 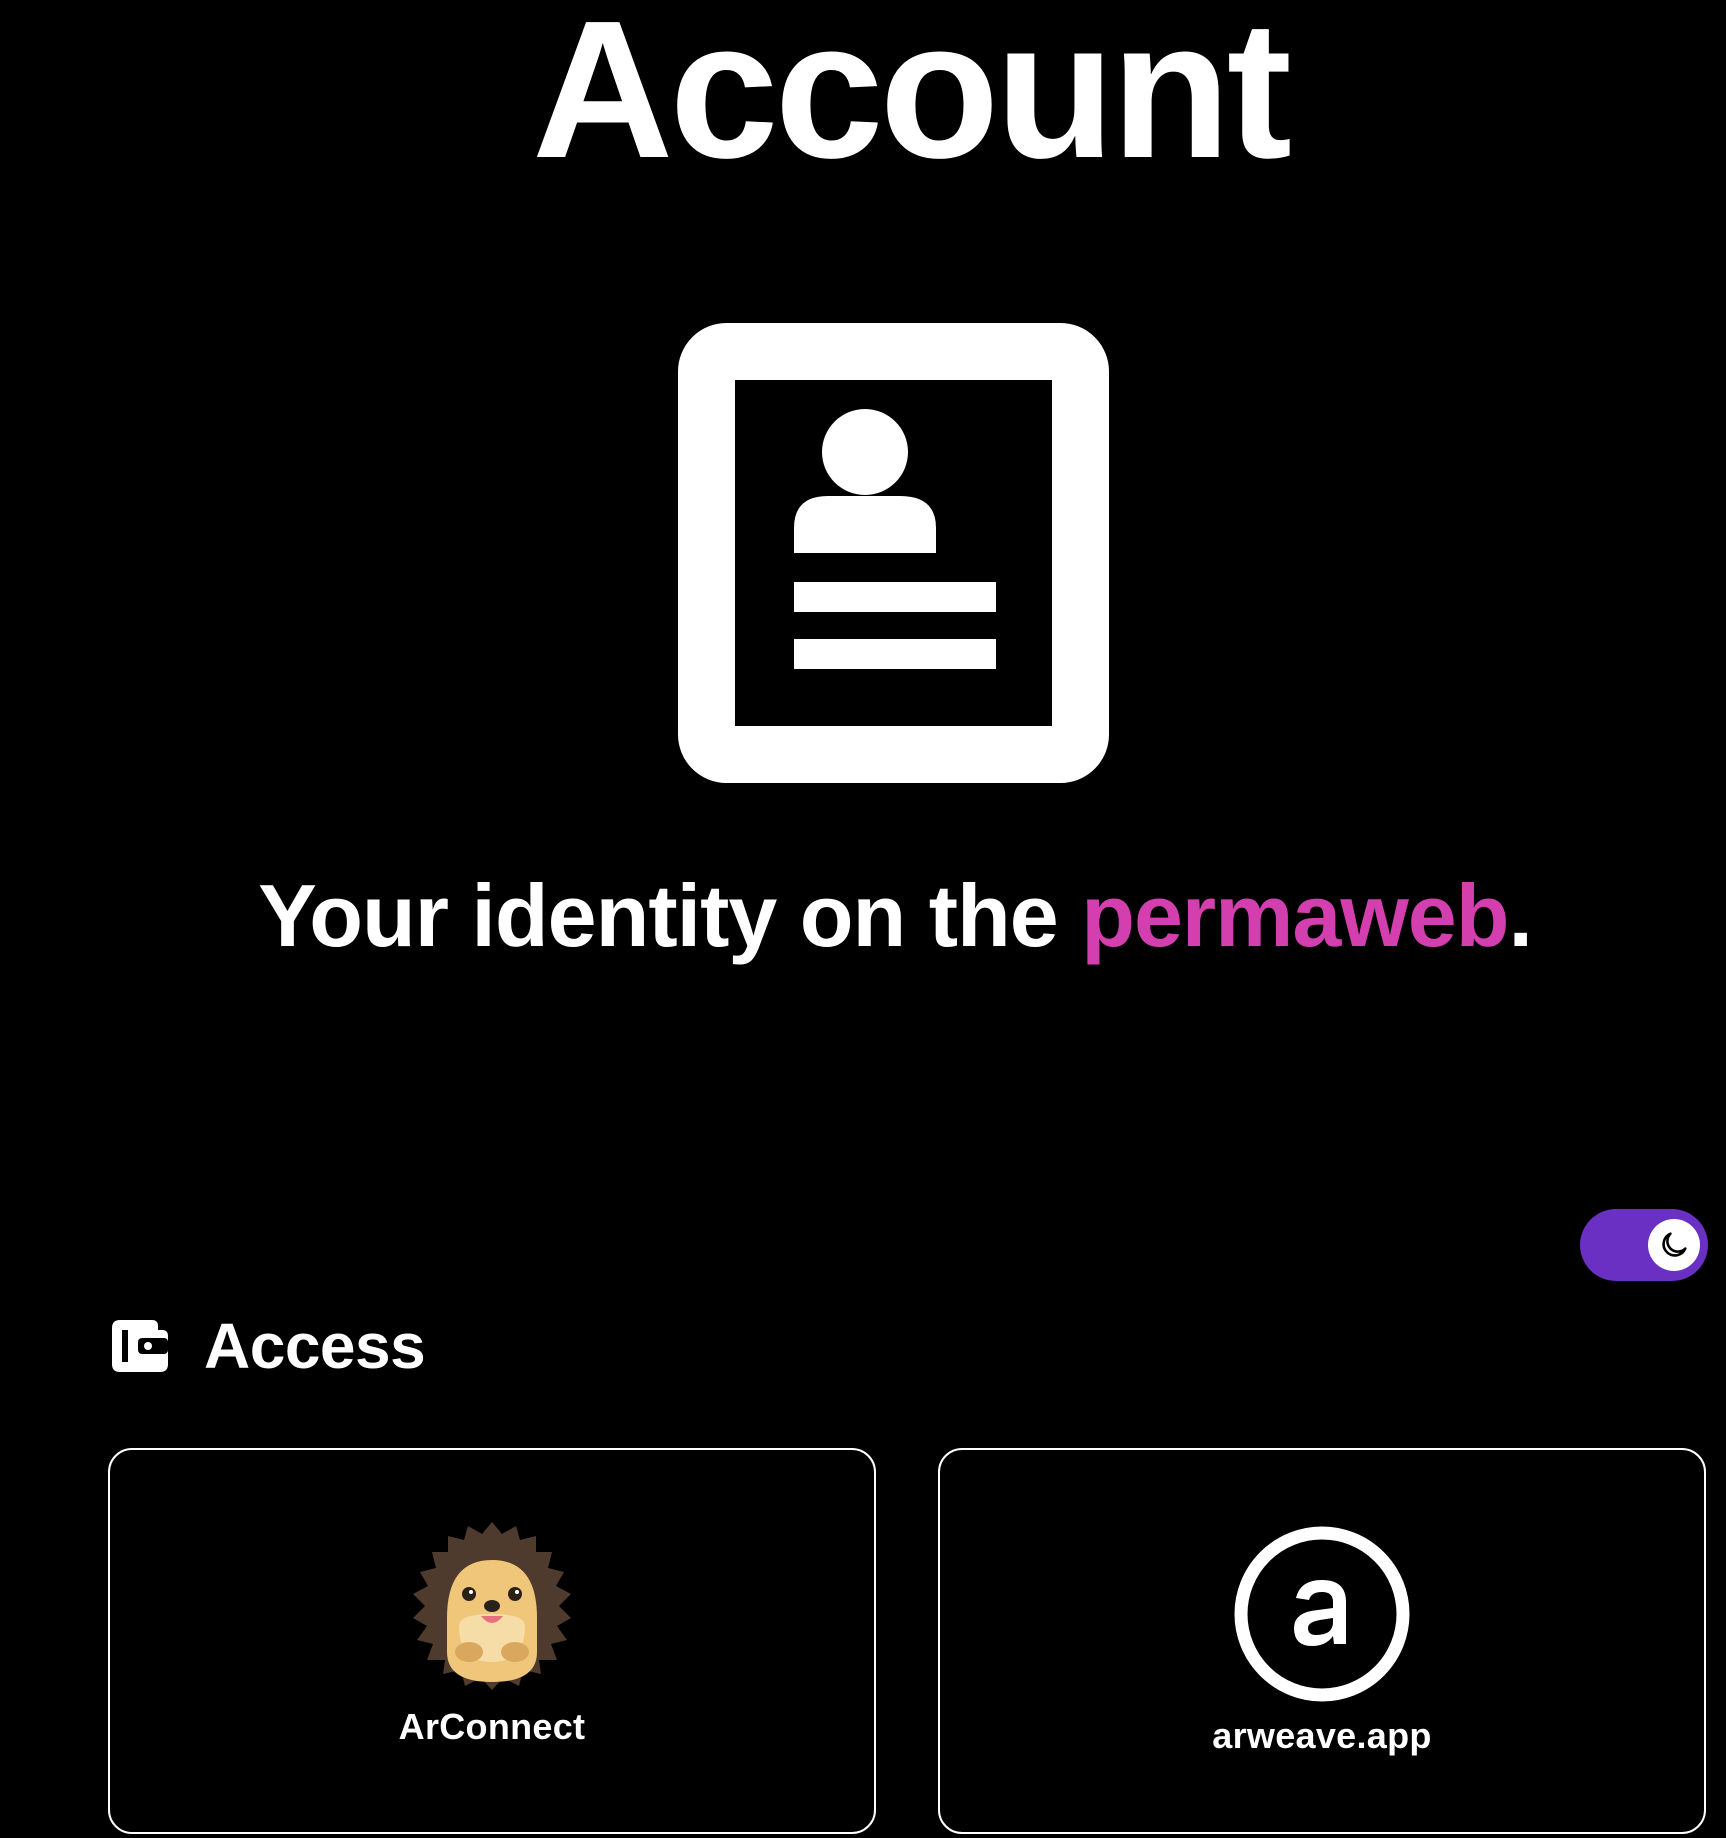 What do you see at coordinates (893, 553) in the screenshot?
I see `contact-card-icon` at bounding box center [893, 553].